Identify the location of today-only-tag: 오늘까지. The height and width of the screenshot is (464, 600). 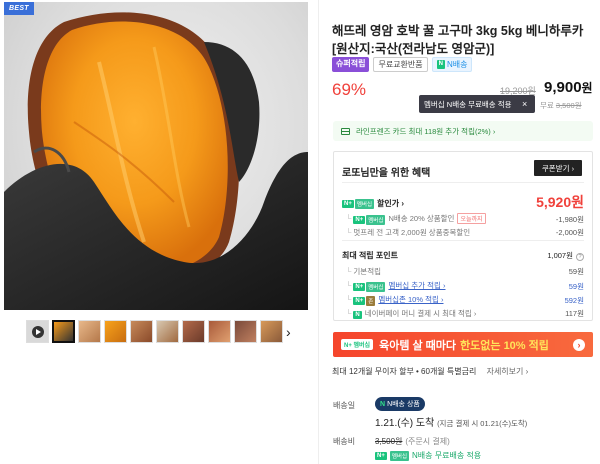
(471, 218).